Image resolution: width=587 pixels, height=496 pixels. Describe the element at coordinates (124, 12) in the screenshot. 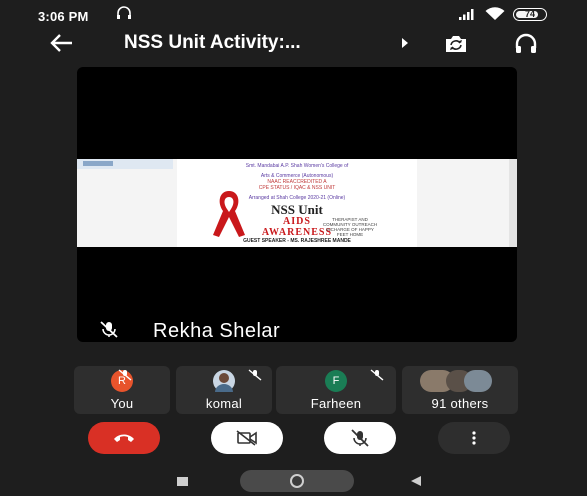

I see `headset-icon` at that location.